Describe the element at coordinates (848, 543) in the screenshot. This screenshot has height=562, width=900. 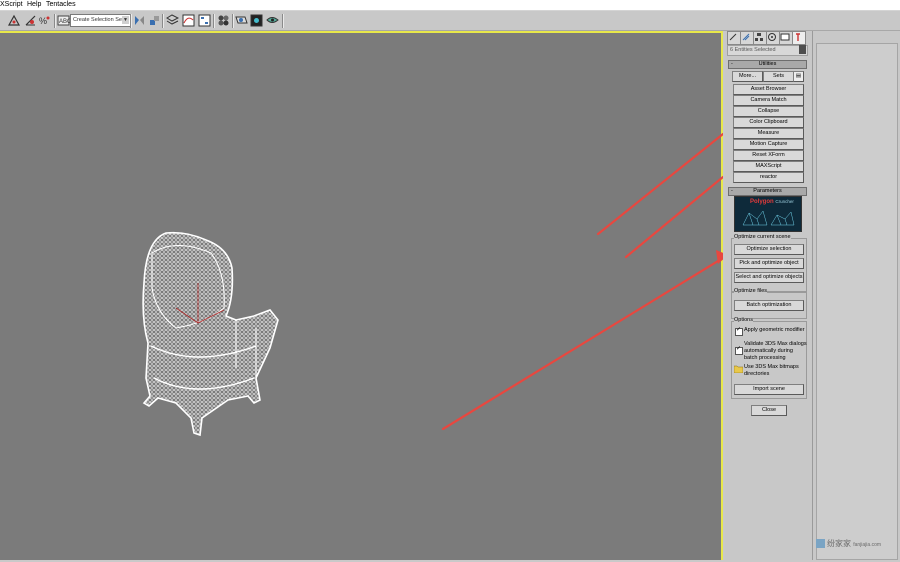
I see `site-watermark: 纷家家 fanjiajia.com` at that location.